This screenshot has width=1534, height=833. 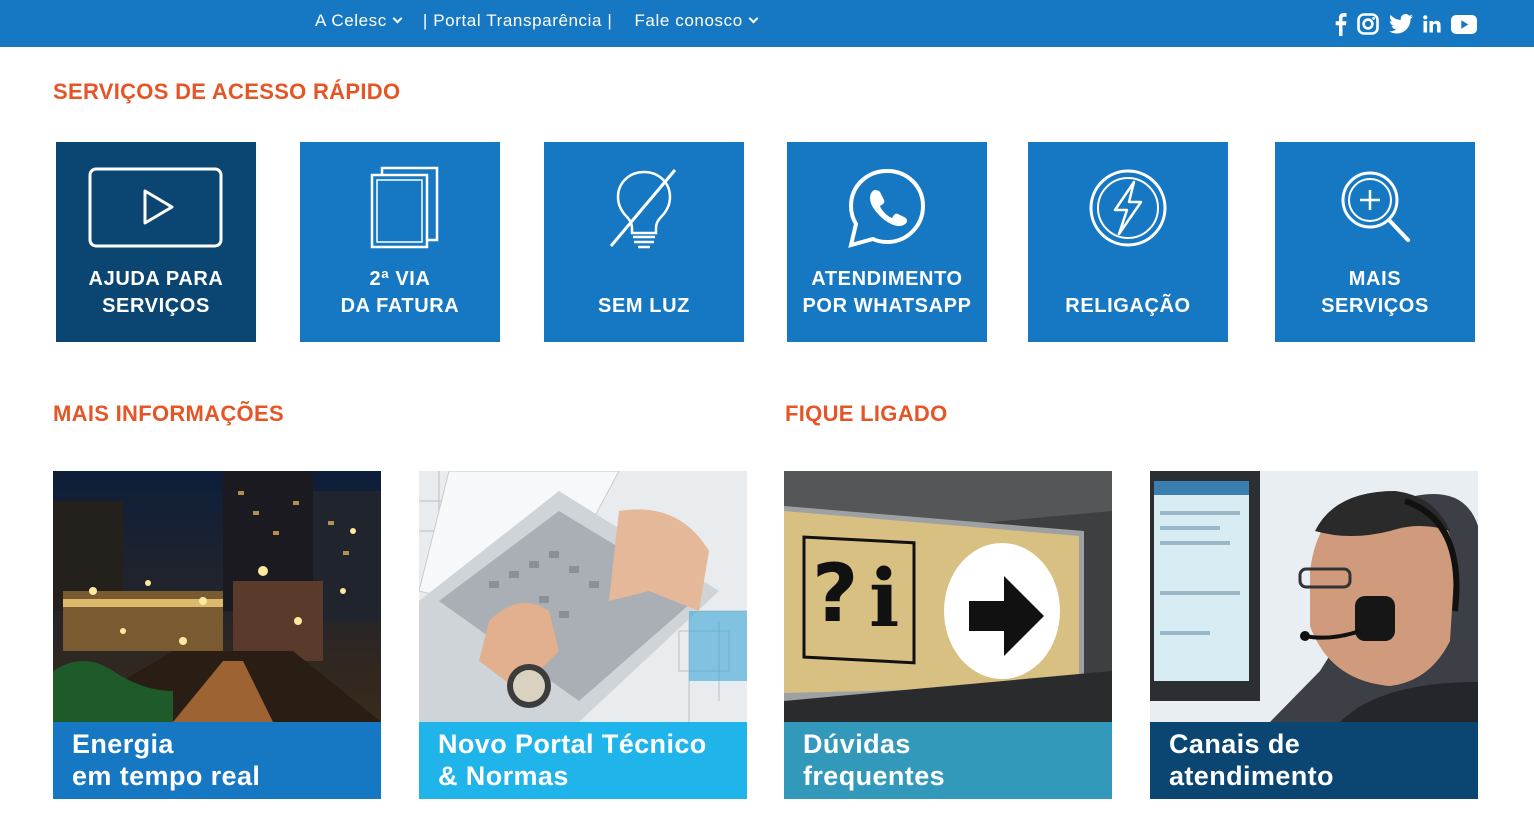 I want to click on card-caption: Canais de atendimento, so click(x=1314, y=760).